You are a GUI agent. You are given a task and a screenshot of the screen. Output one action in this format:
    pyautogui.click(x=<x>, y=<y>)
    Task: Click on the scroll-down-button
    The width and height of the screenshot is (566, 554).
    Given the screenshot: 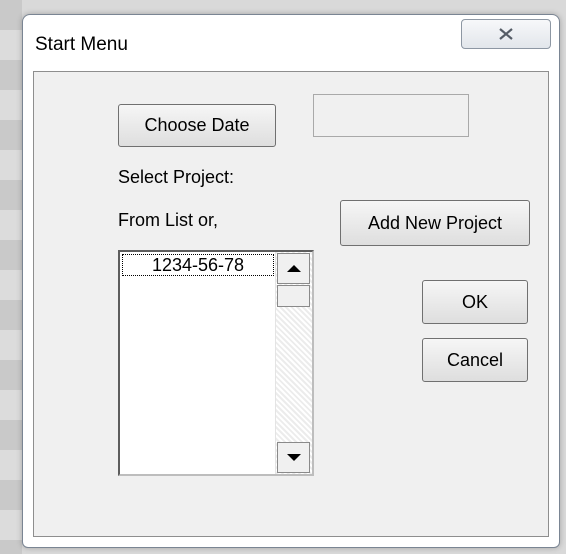 What is the action you would take?
    pyautogui.click(x=293, y=457)
    